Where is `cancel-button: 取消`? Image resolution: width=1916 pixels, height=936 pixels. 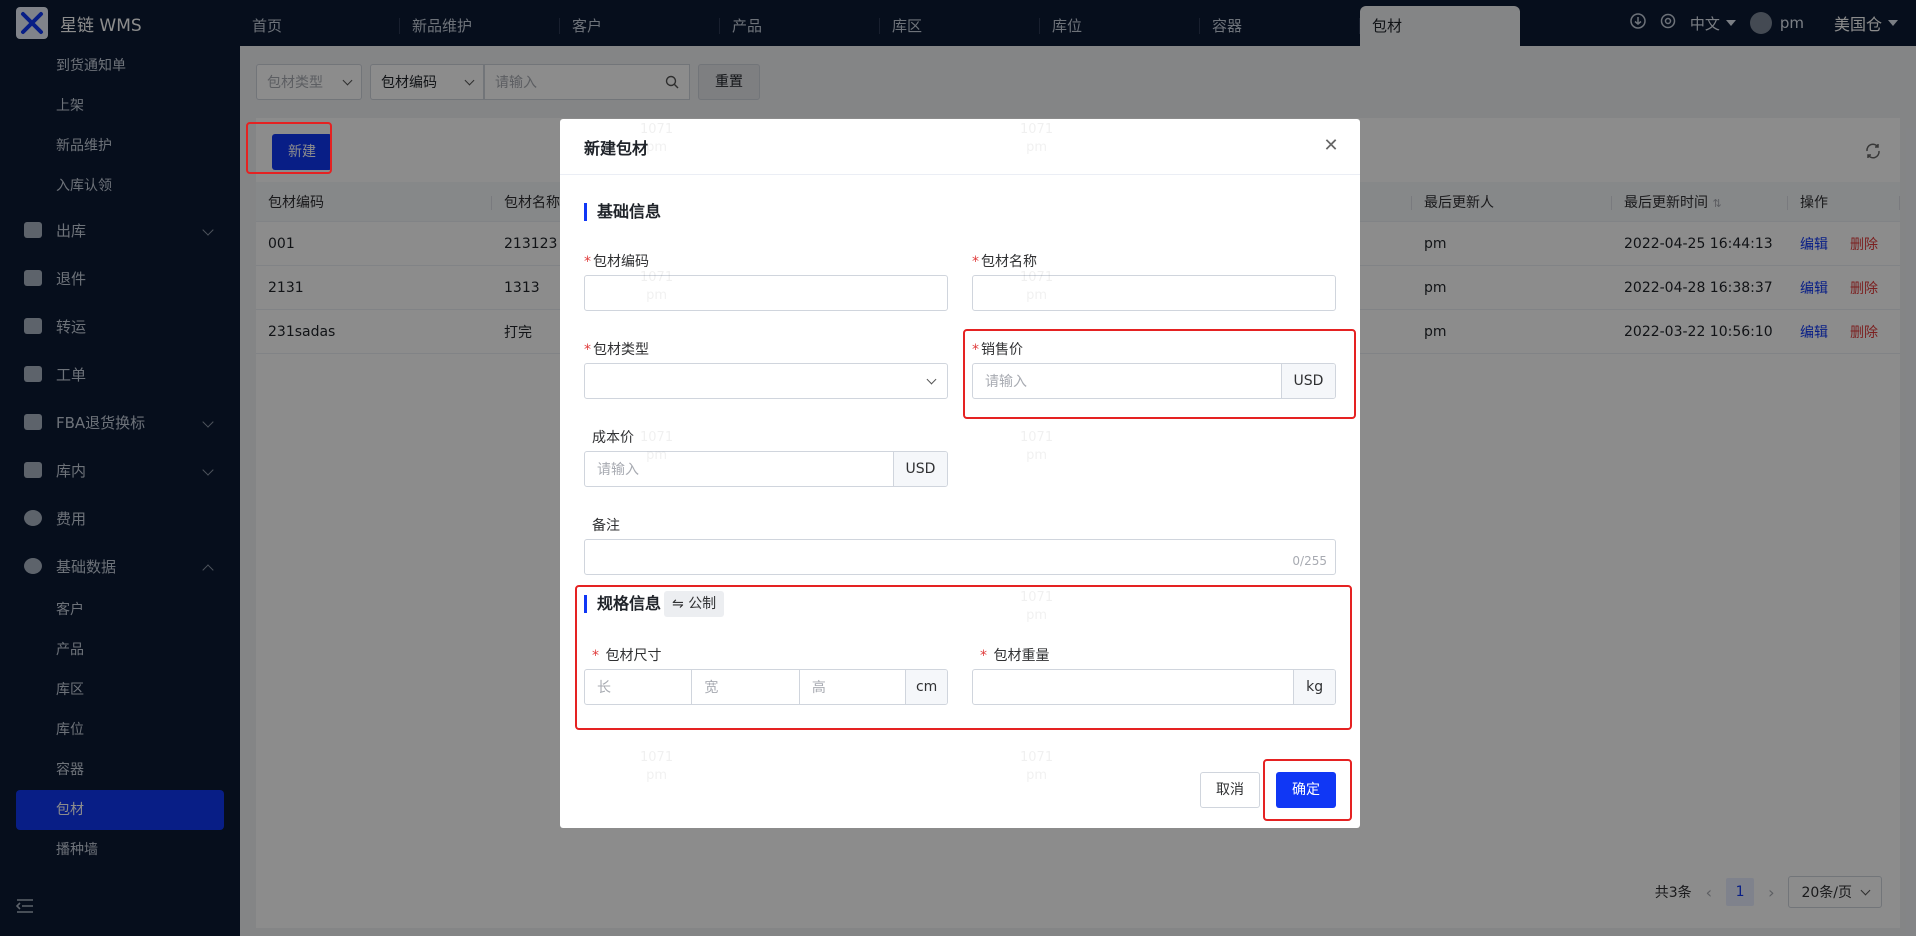 cancel-button: 取消 is located at coordinates (1230, 790).